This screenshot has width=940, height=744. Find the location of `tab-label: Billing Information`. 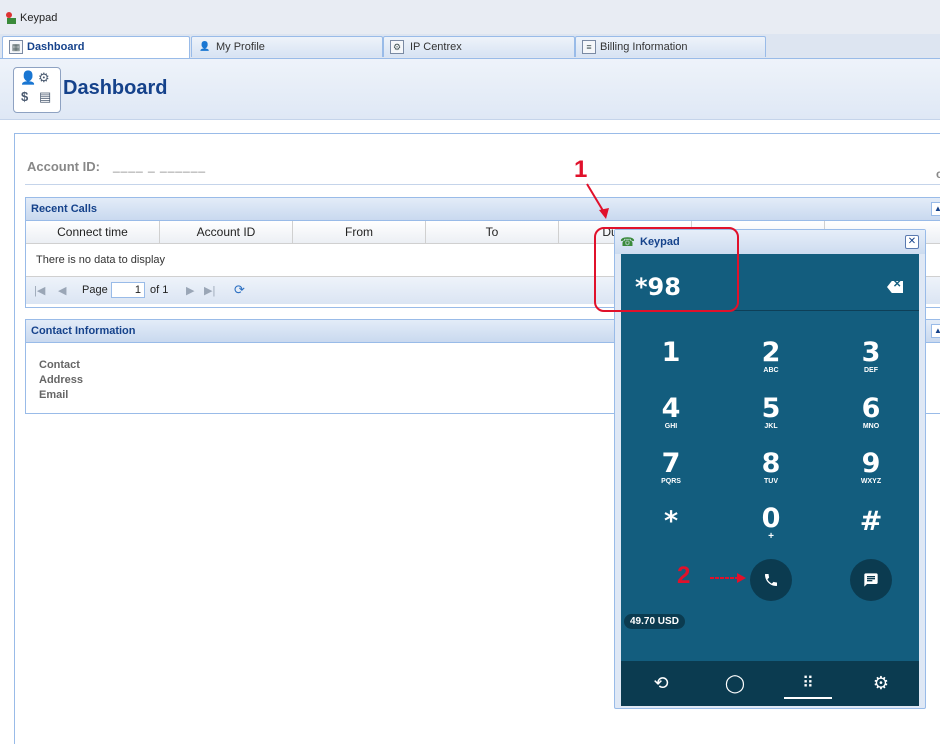

tab-label: Billing Information is located at coordinates (644, 47).